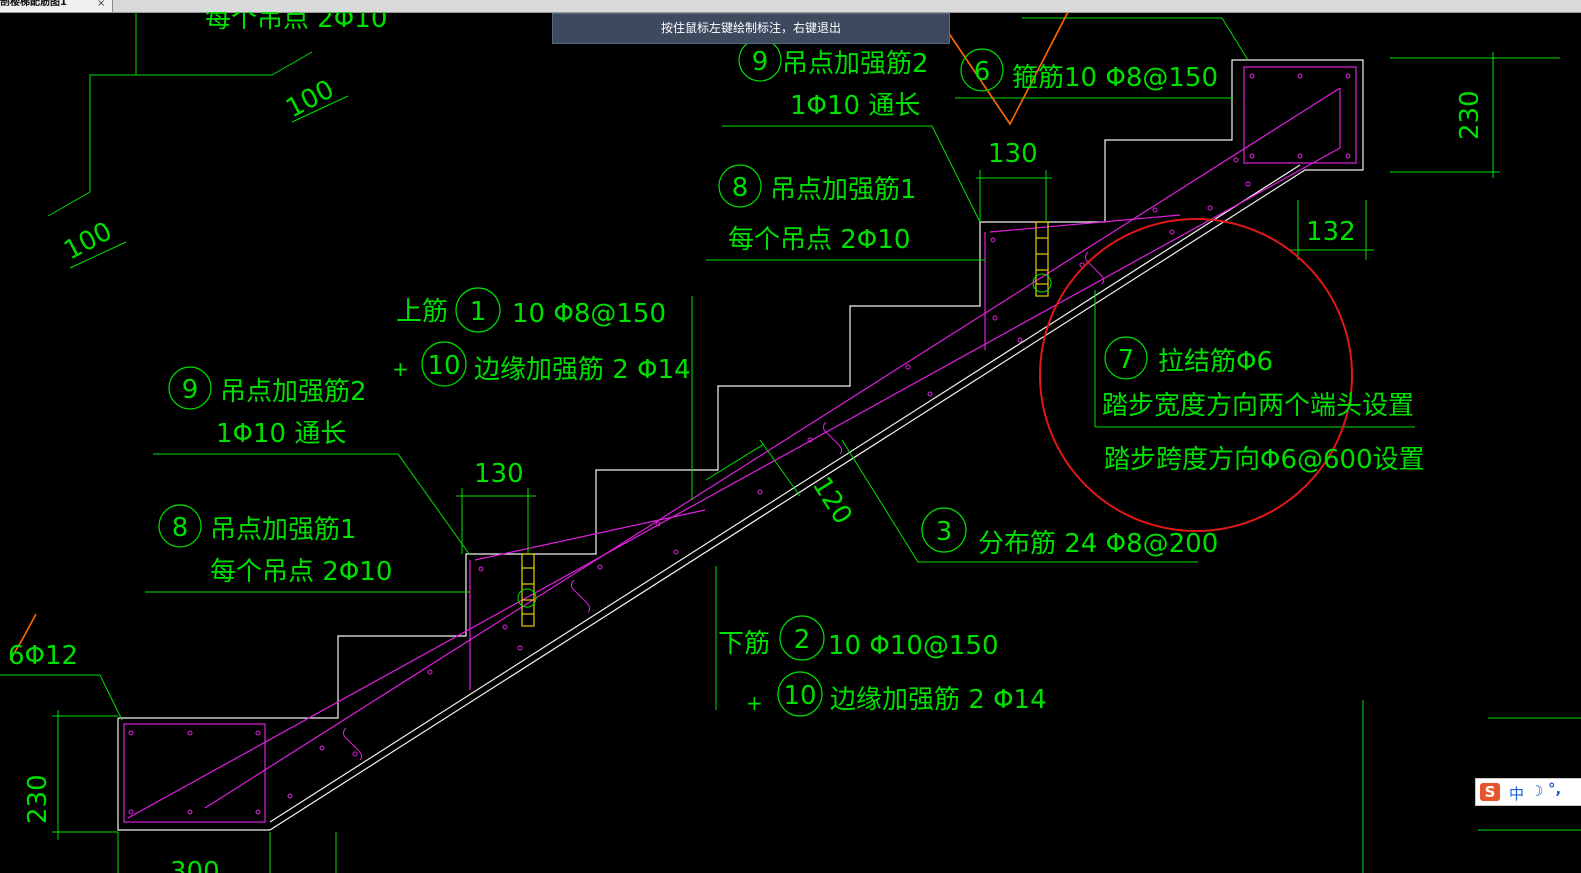 This screenshot has width=1581, height=873. What do you see at coordinates (301, 572) in the screenshot?
I see `rebar-8-left-line2: 每个吊点 2Φ10` at bounding box center [301, 572].